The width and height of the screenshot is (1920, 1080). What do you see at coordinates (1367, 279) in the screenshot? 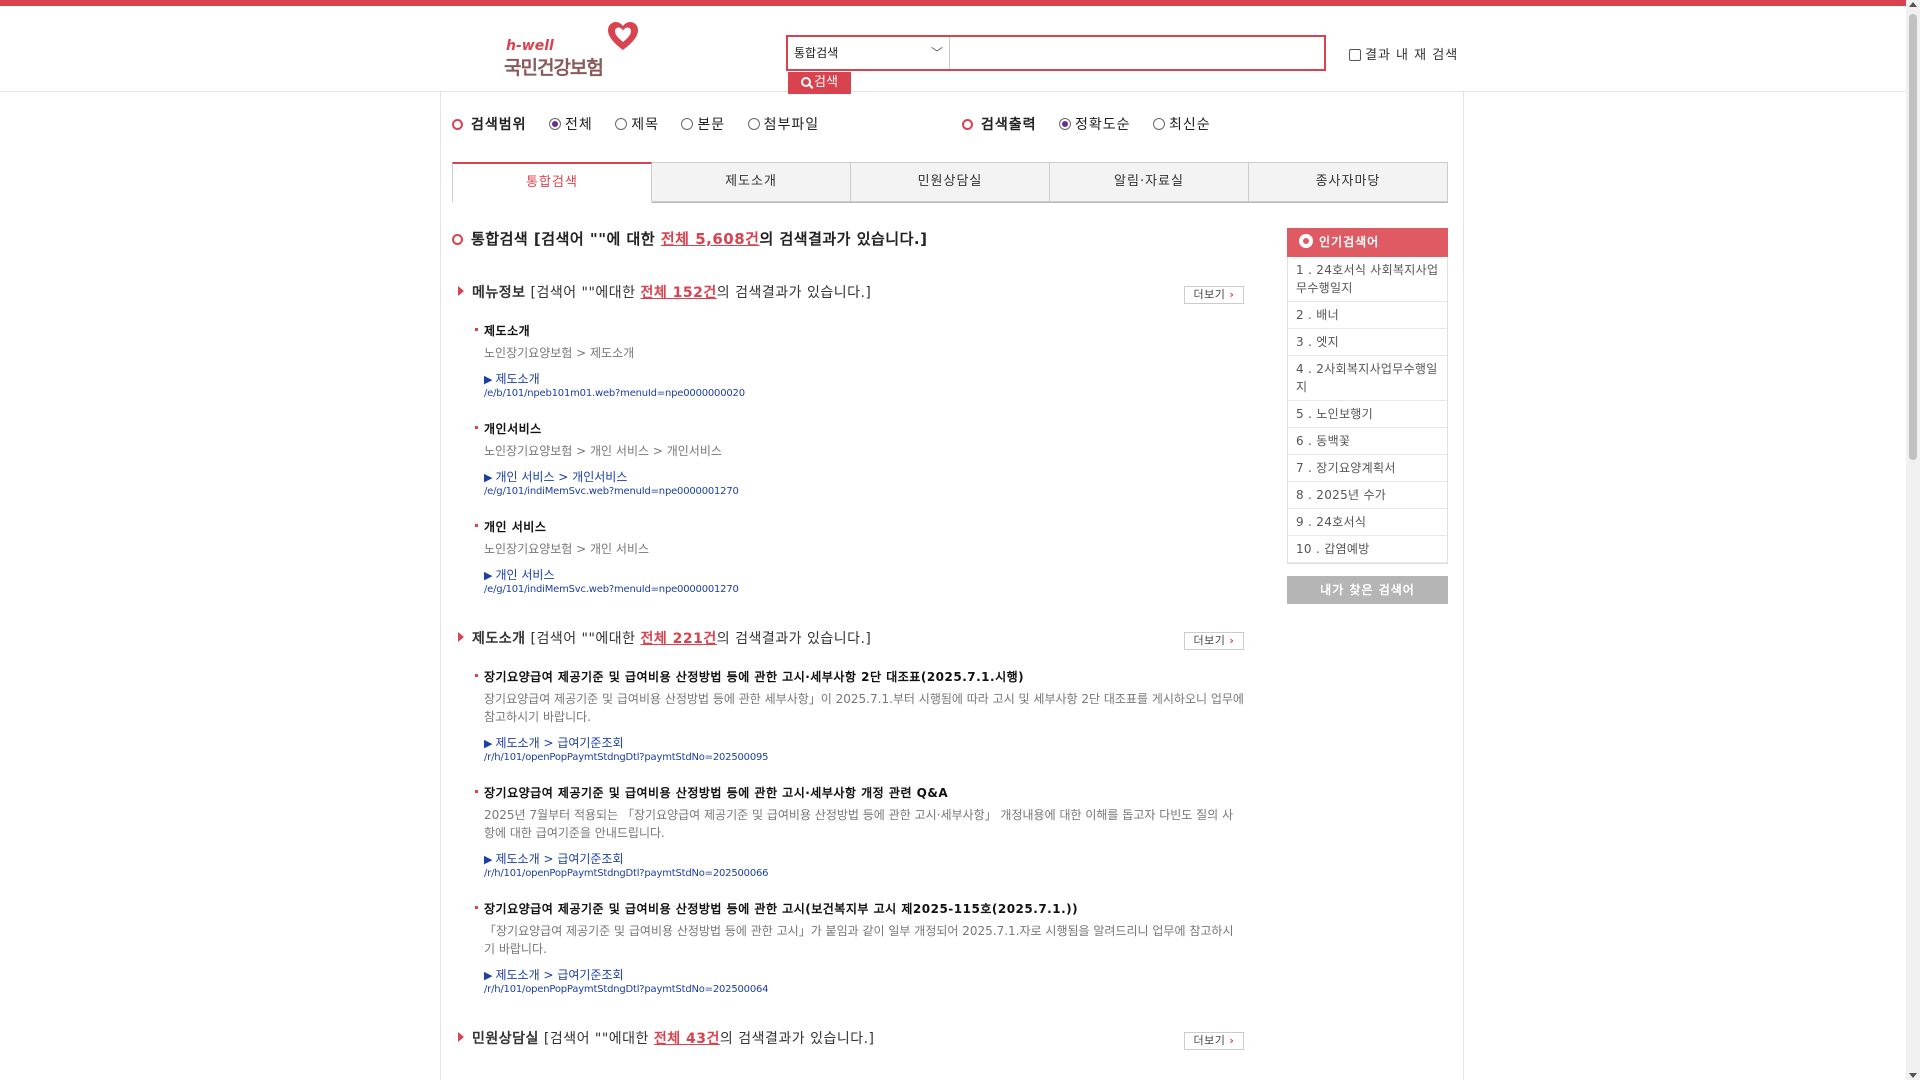
I see `popular-keyword: 1 . 24호서식 사회복지사업 무수행일지` at bounding box center [1367, 279].